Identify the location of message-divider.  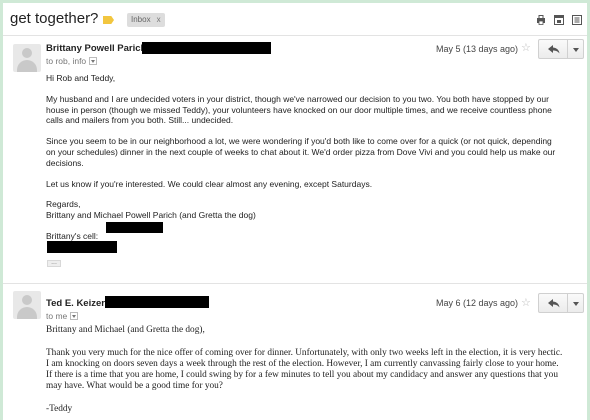
(295, 283).